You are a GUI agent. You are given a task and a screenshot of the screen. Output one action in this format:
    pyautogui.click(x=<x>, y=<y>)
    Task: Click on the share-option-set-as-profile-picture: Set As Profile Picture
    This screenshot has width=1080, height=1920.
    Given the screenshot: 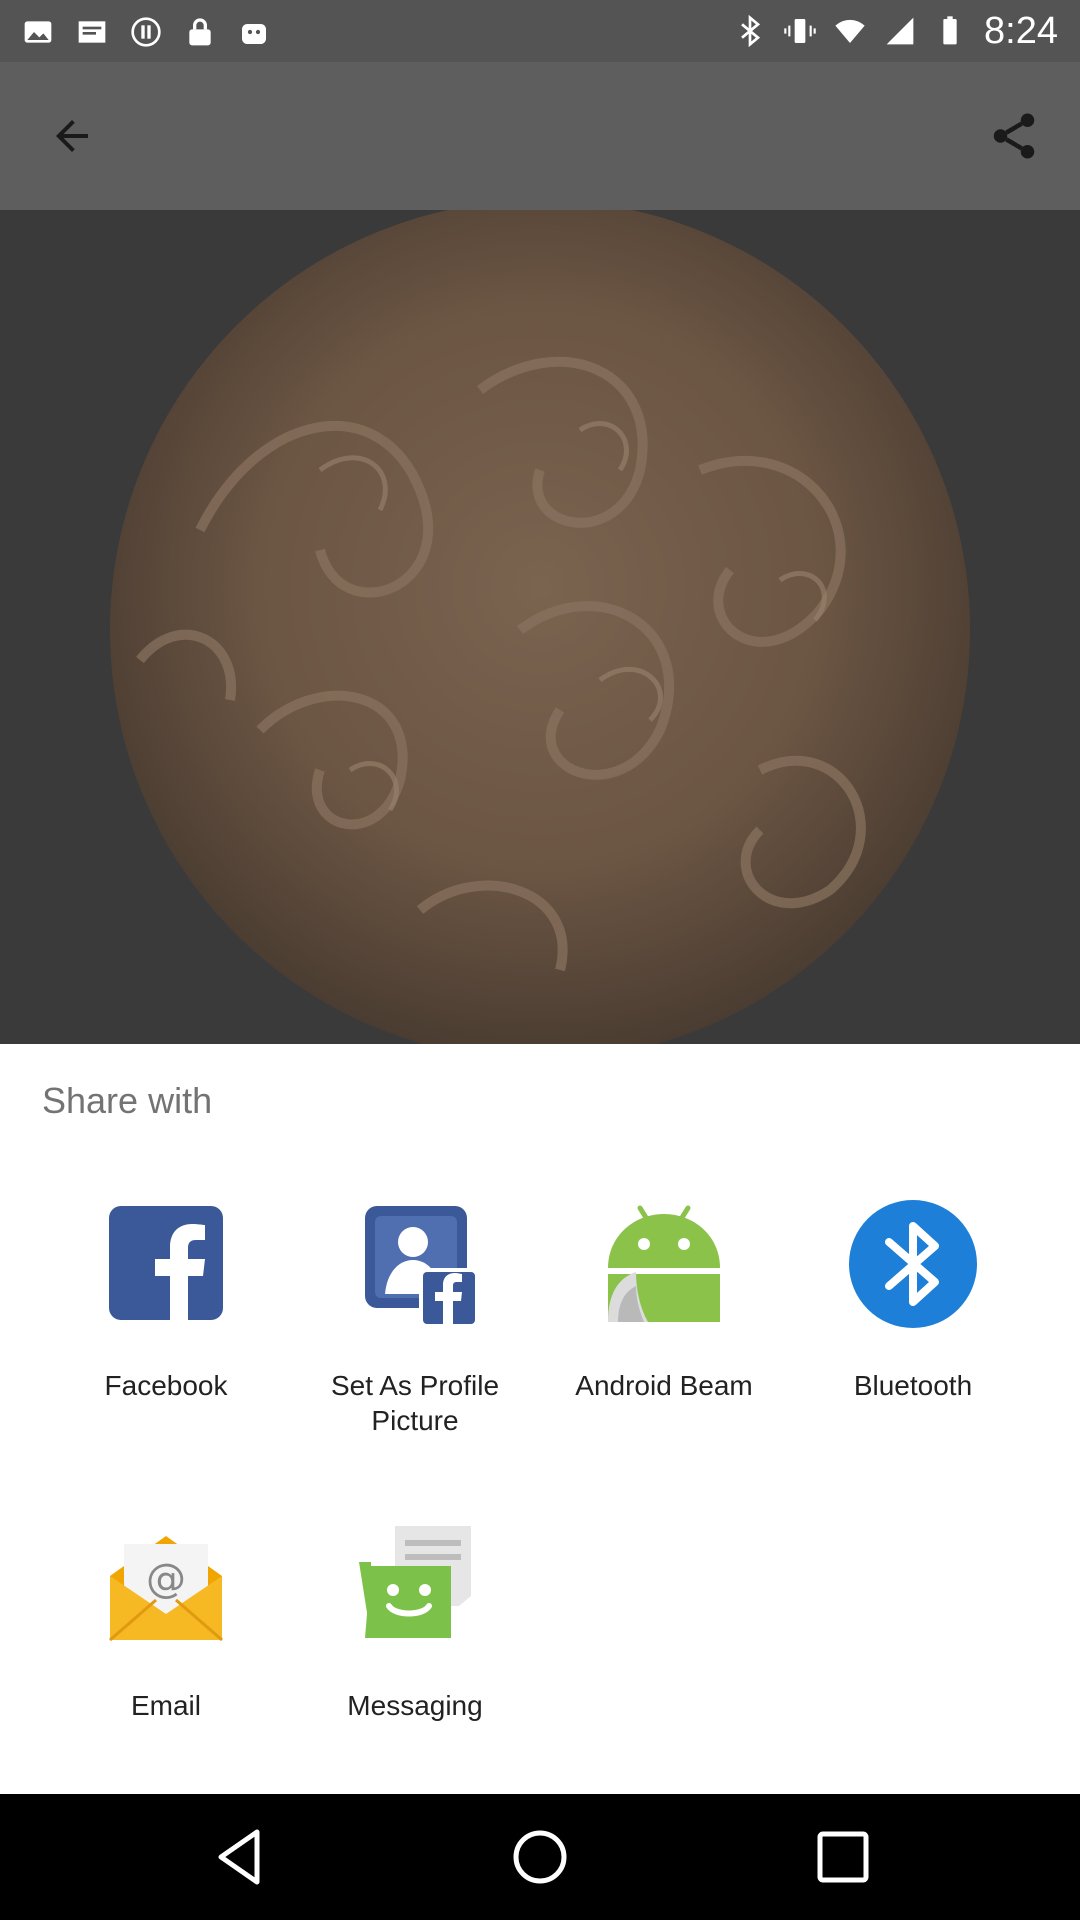 What is the action you would take?
    pyautogui.click(x=415, y=1316)
    